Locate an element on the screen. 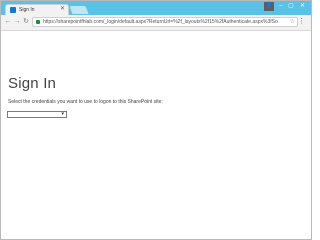 Image resolution: width=320 pixels, height=240 pixels. lock-icon is located at coordinates (38, 22).